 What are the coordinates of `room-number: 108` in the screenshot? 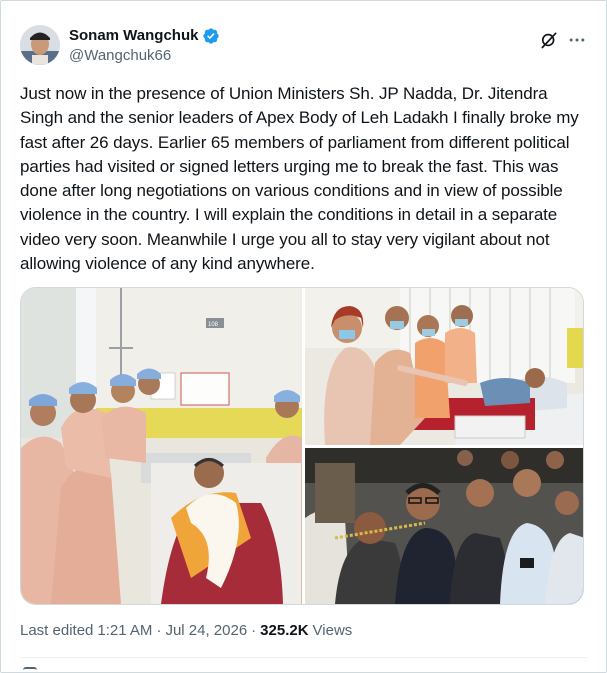 It's located at (213, 325).